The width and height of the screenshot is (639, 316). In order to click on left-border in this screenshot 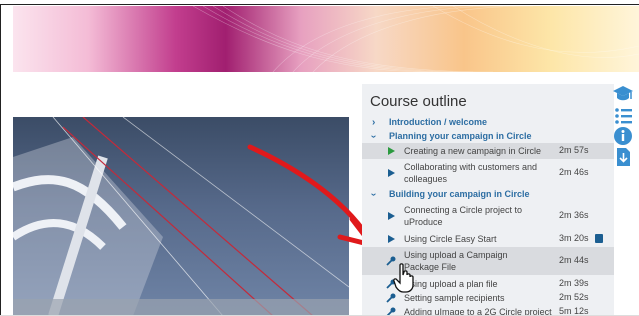, I will do `click(0, 160)`.